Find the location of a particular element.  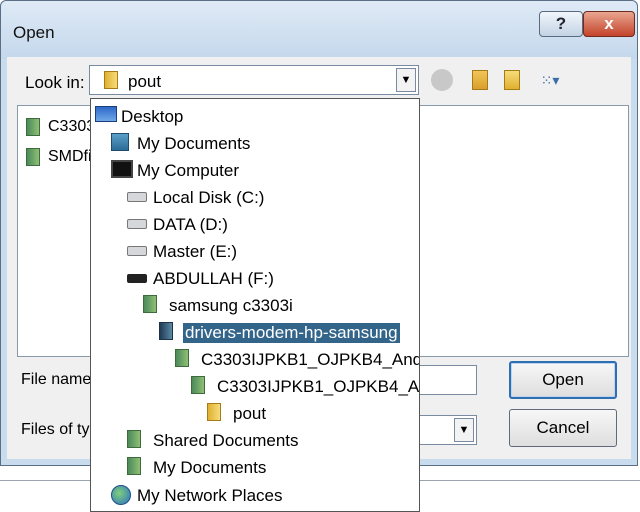

local-disk-icon is located at coordinates (137, 197).